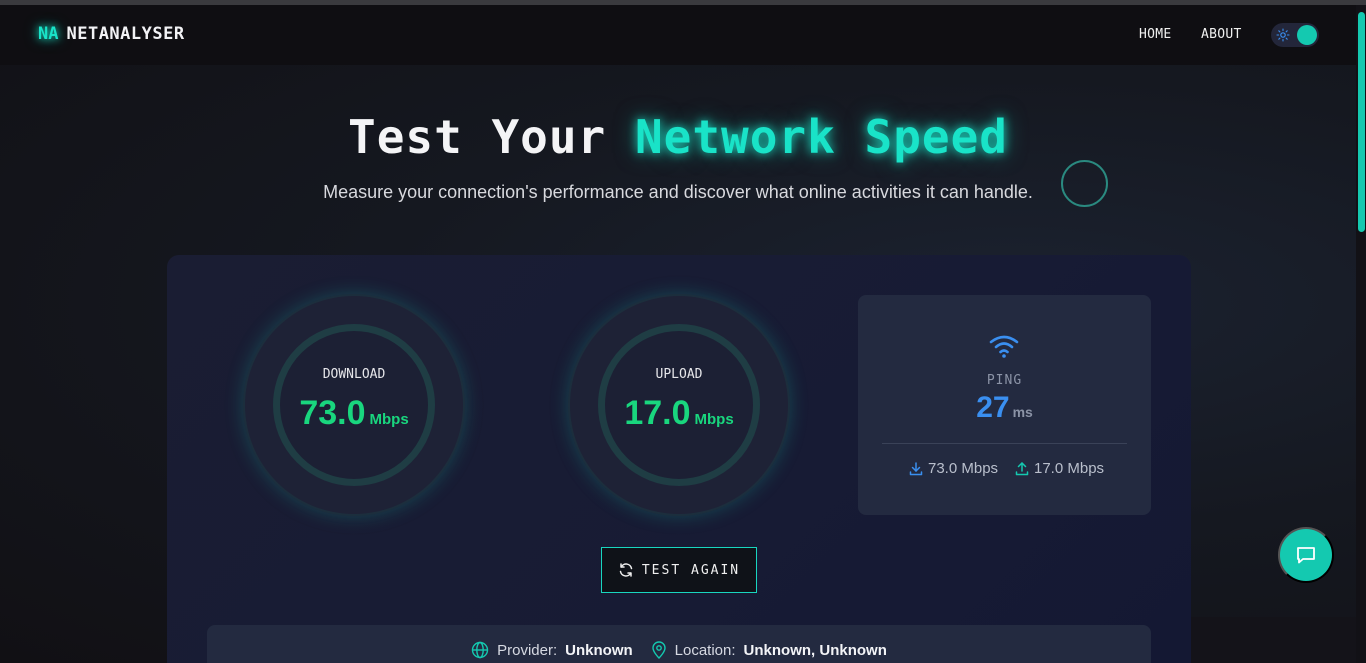  I want to click on upload-gauge: UPLOAD 17.0 Mbps, so click(679, 405).